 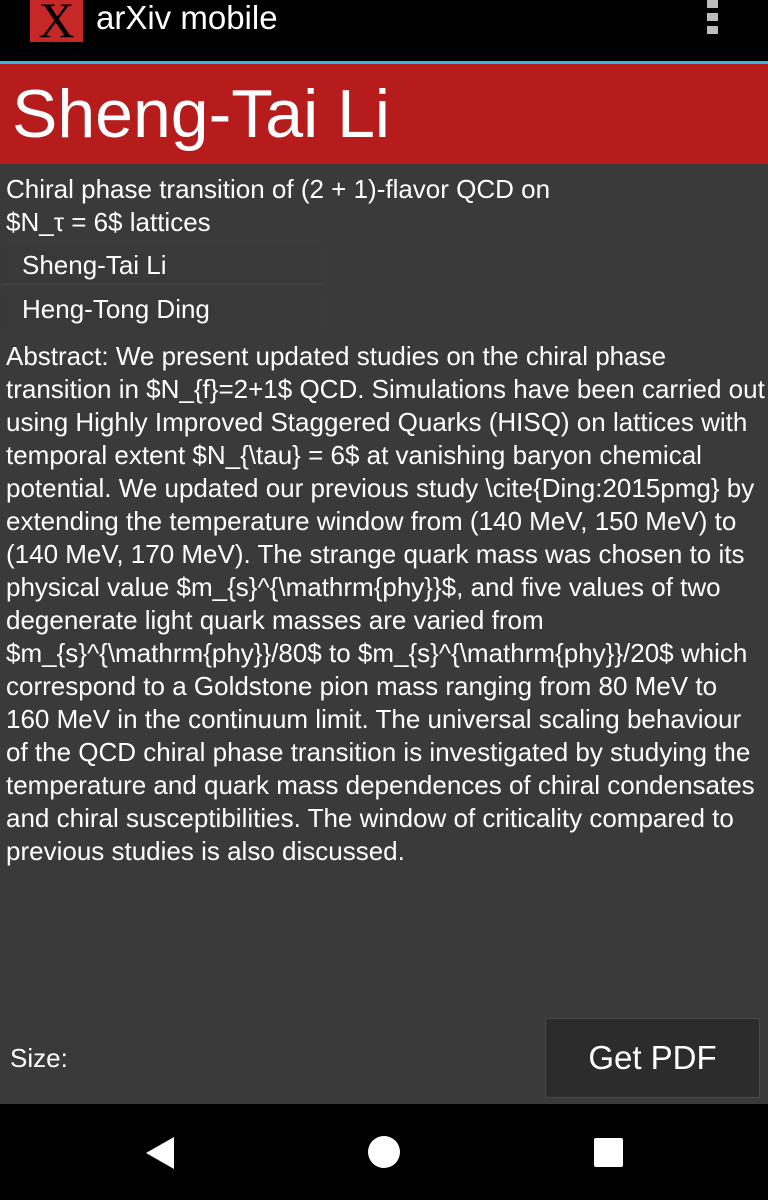 What do you see at coordinates (160, 1153) in the screenshot?
I see `nav-back-icon` at bounding box center [160, 1153].